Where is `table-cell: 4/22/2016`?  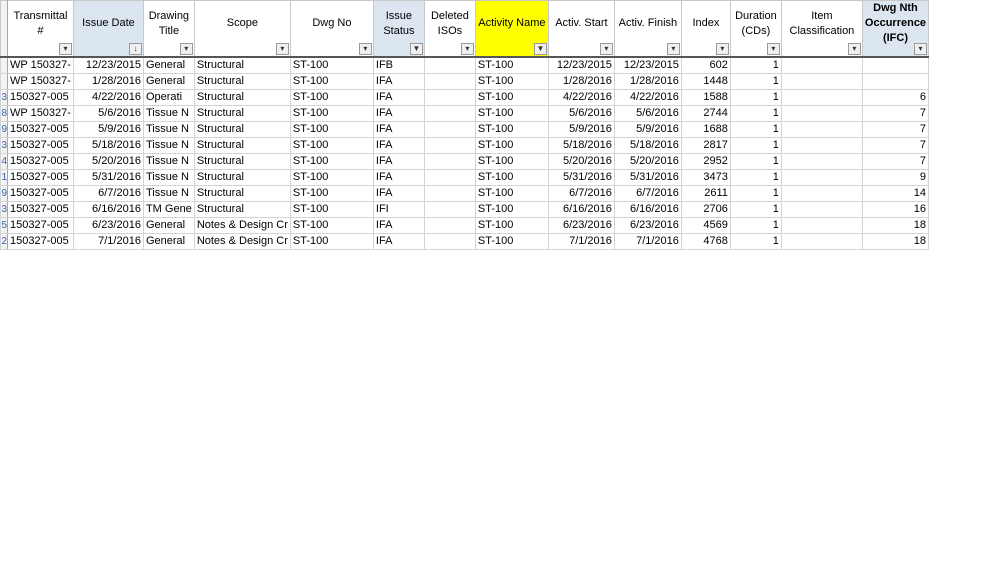
table-cell: 4/22/2016 is located at coordinates (108, 97).